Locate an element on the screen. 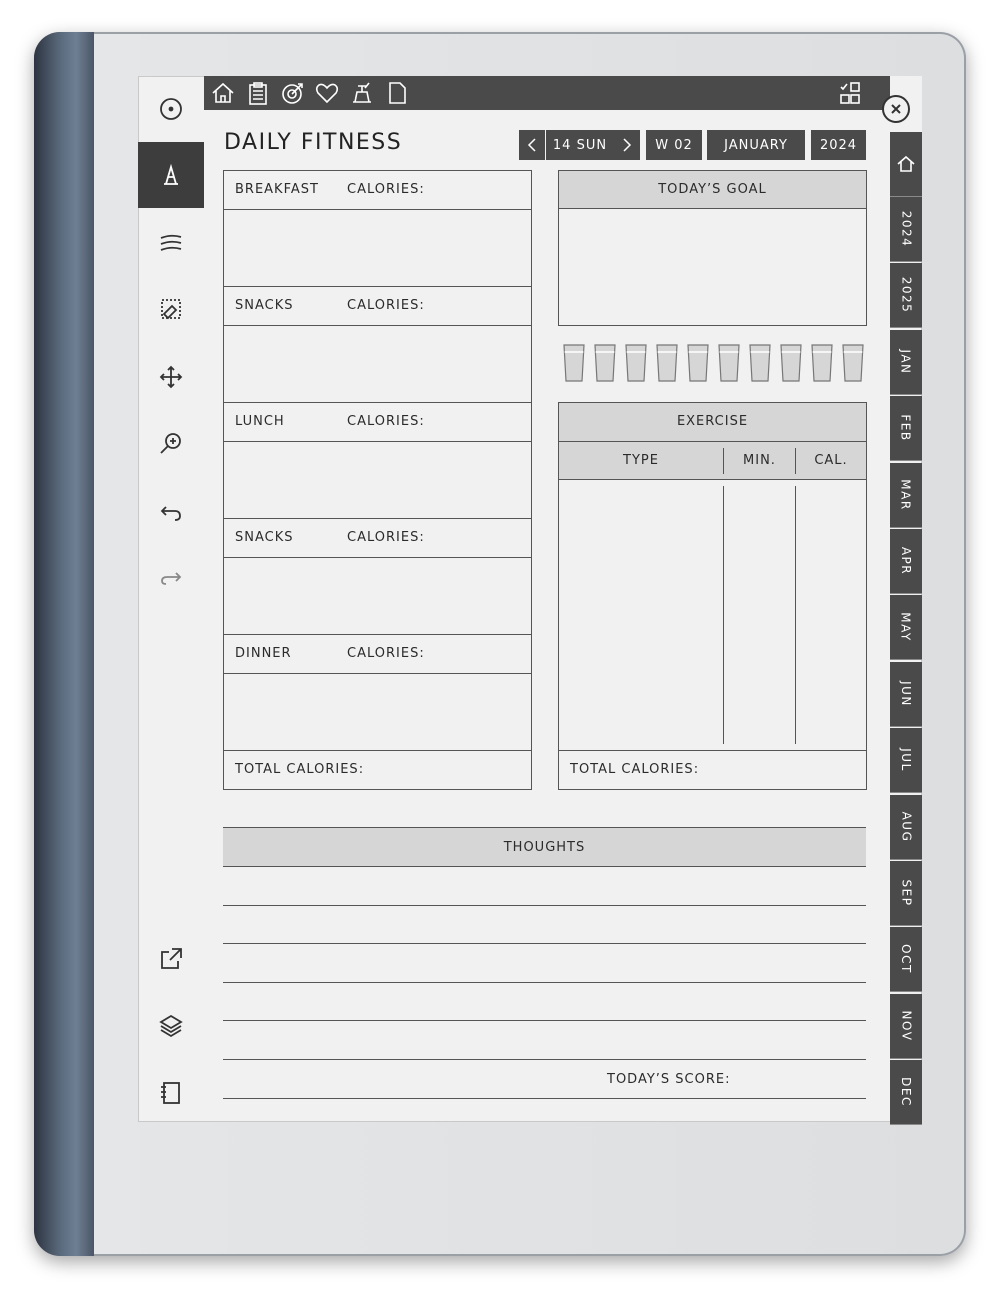 The width and height of the screenshot is (1000, 1290). share-icon is located at coordinates (171, 959).